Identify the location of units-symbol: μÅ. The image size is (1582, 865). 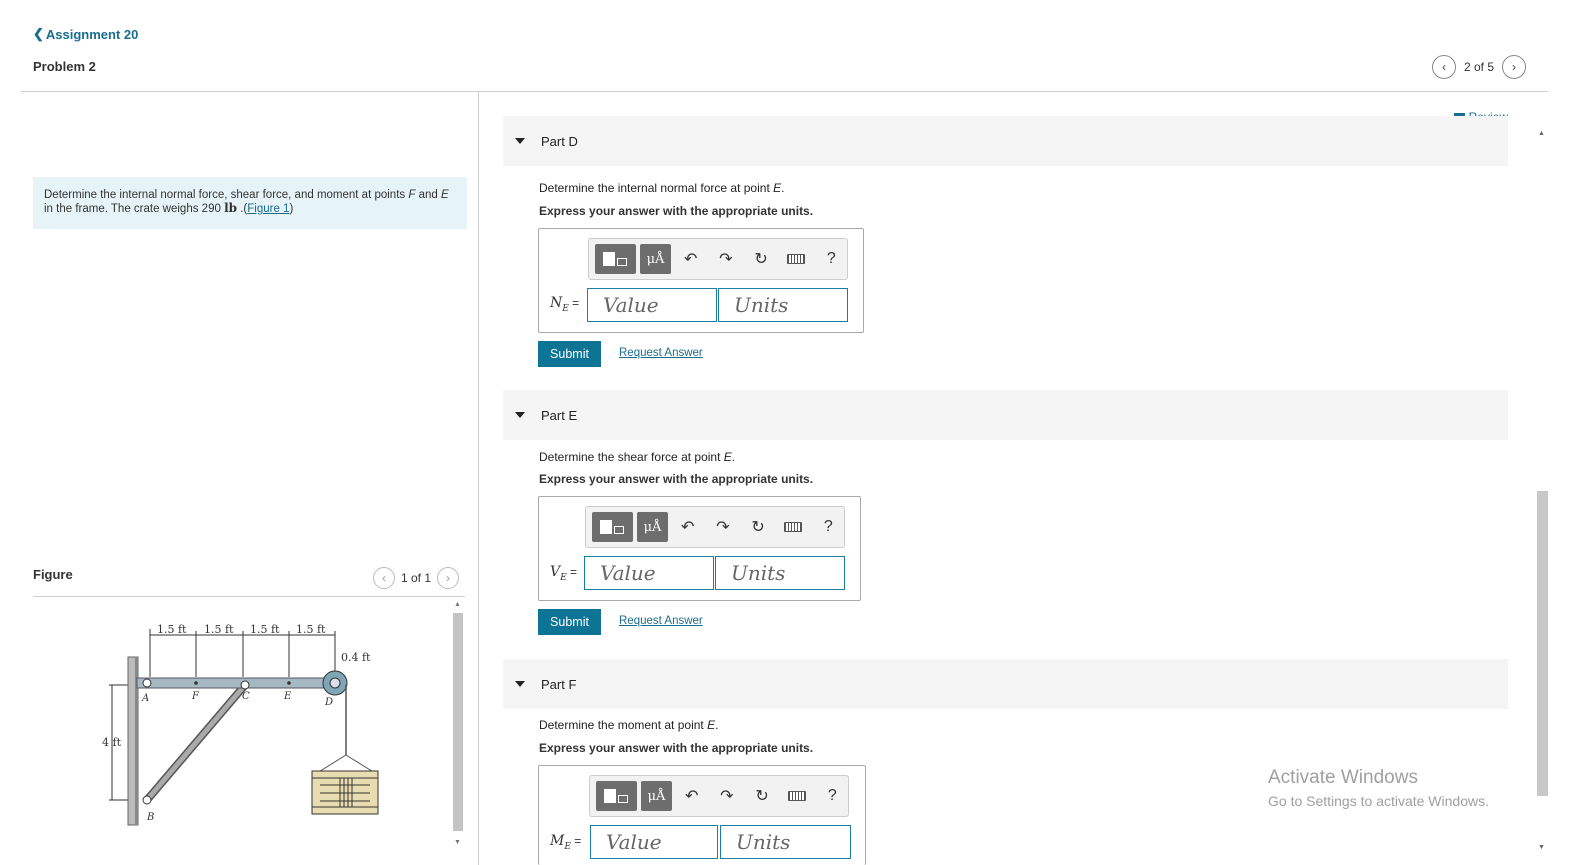
(655, 259).